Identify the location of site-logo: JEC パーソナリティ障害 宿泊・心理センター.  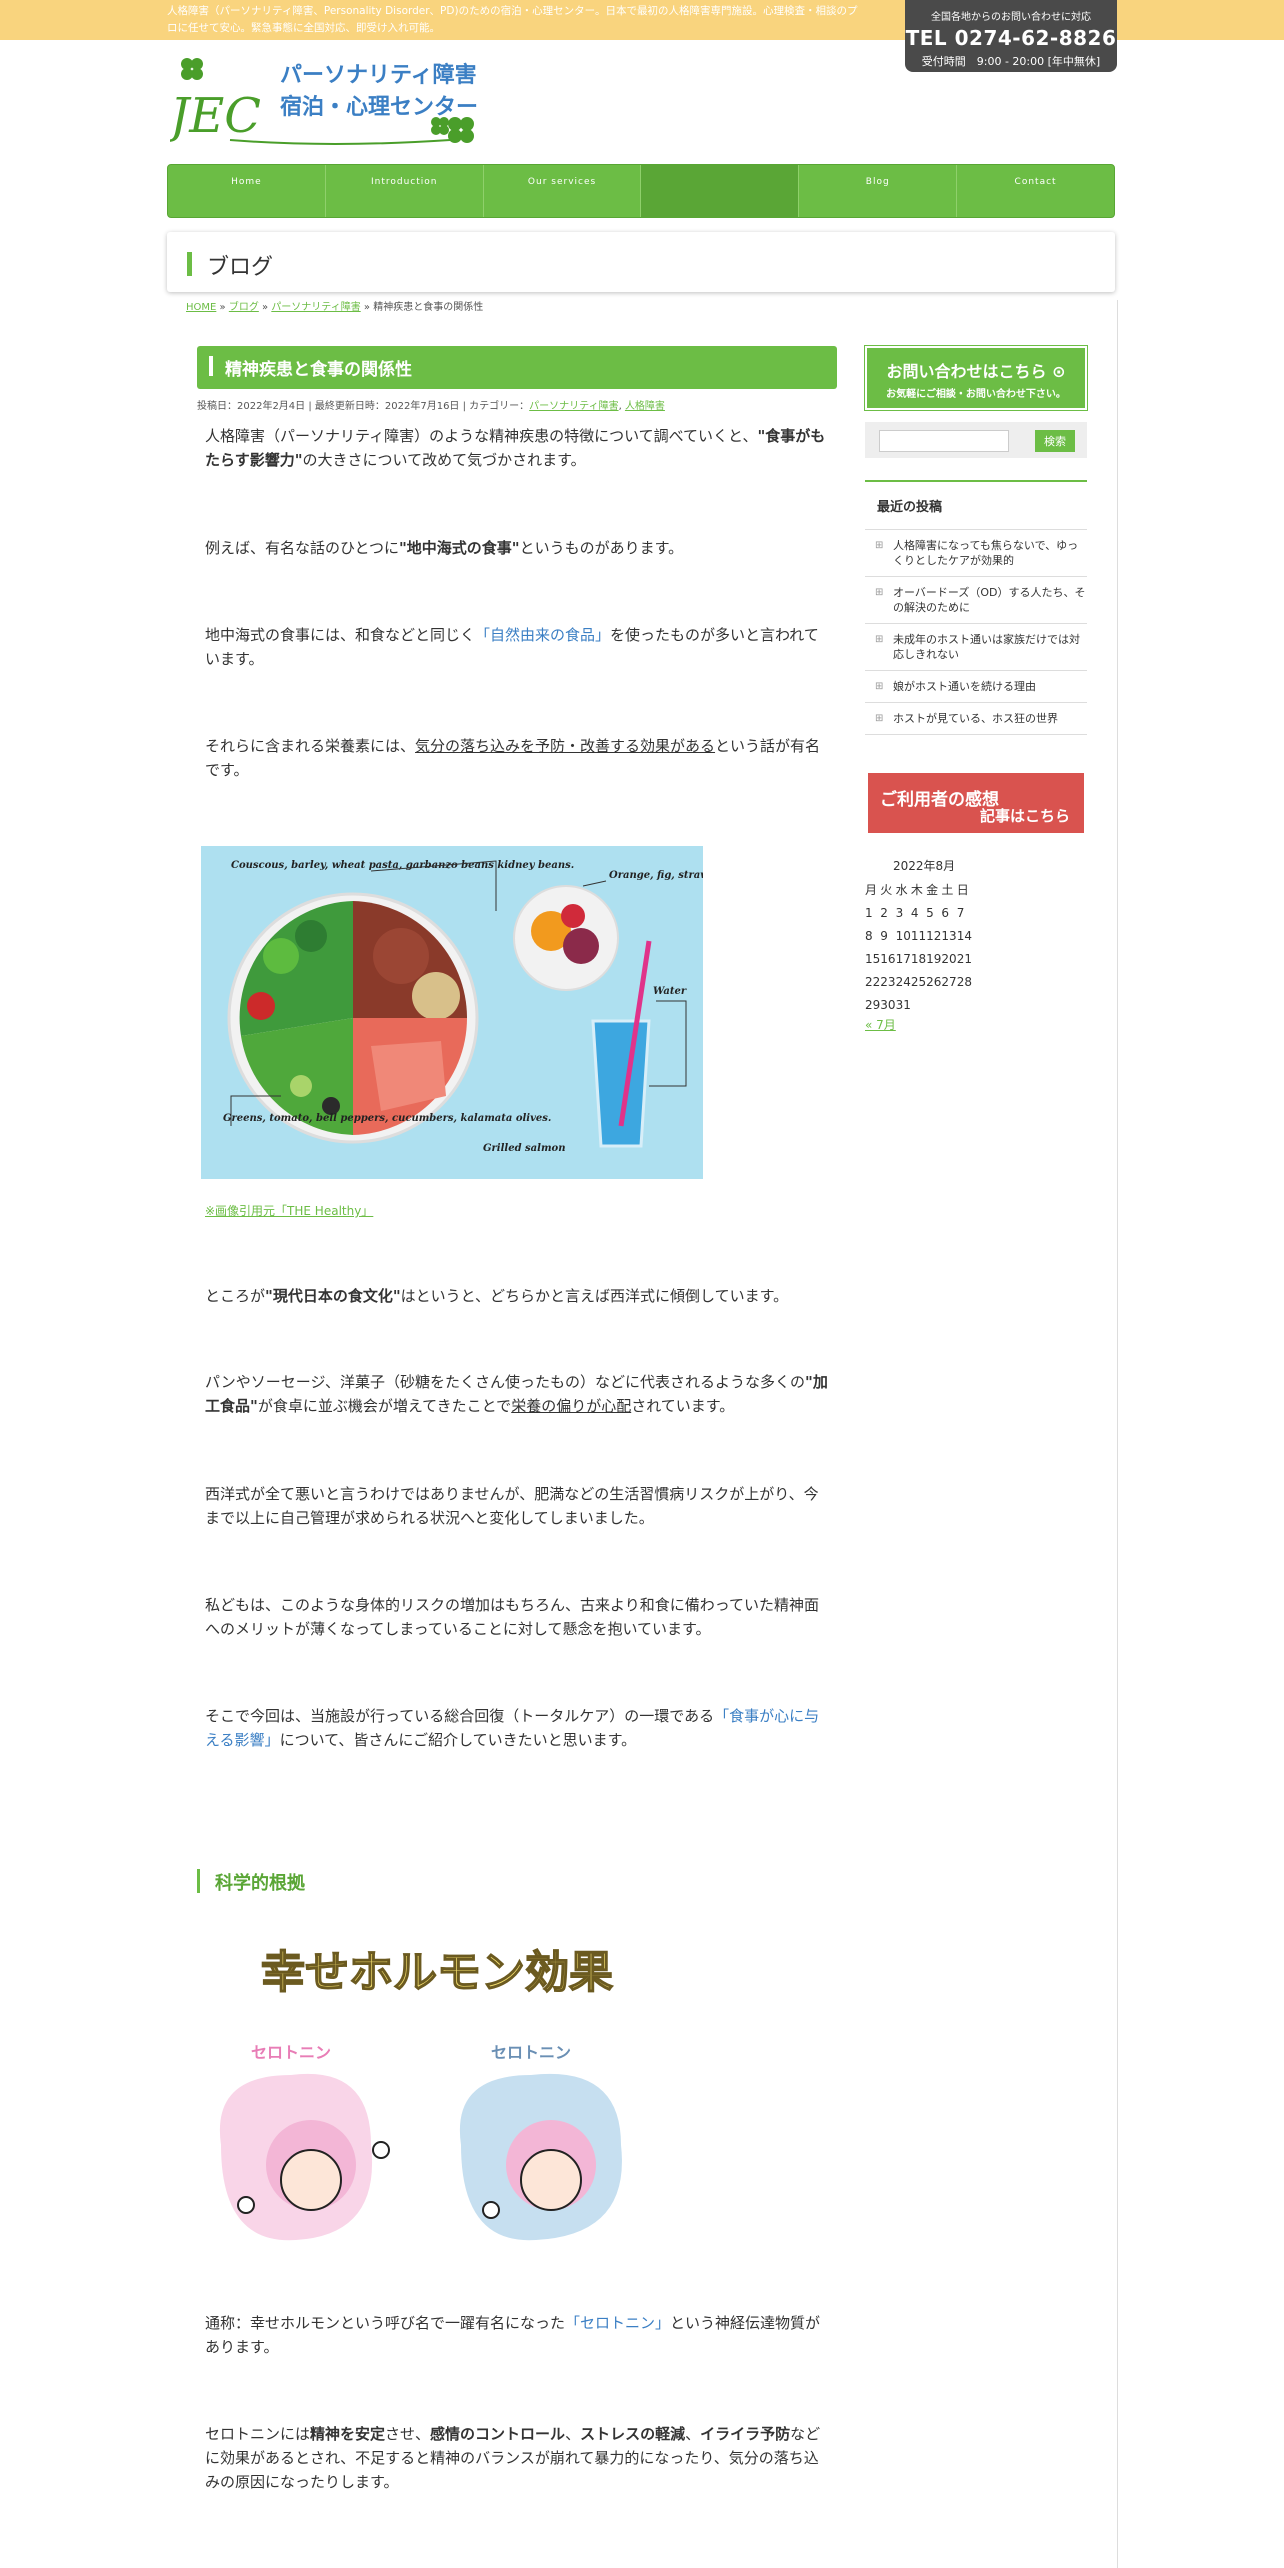
(325, 102).